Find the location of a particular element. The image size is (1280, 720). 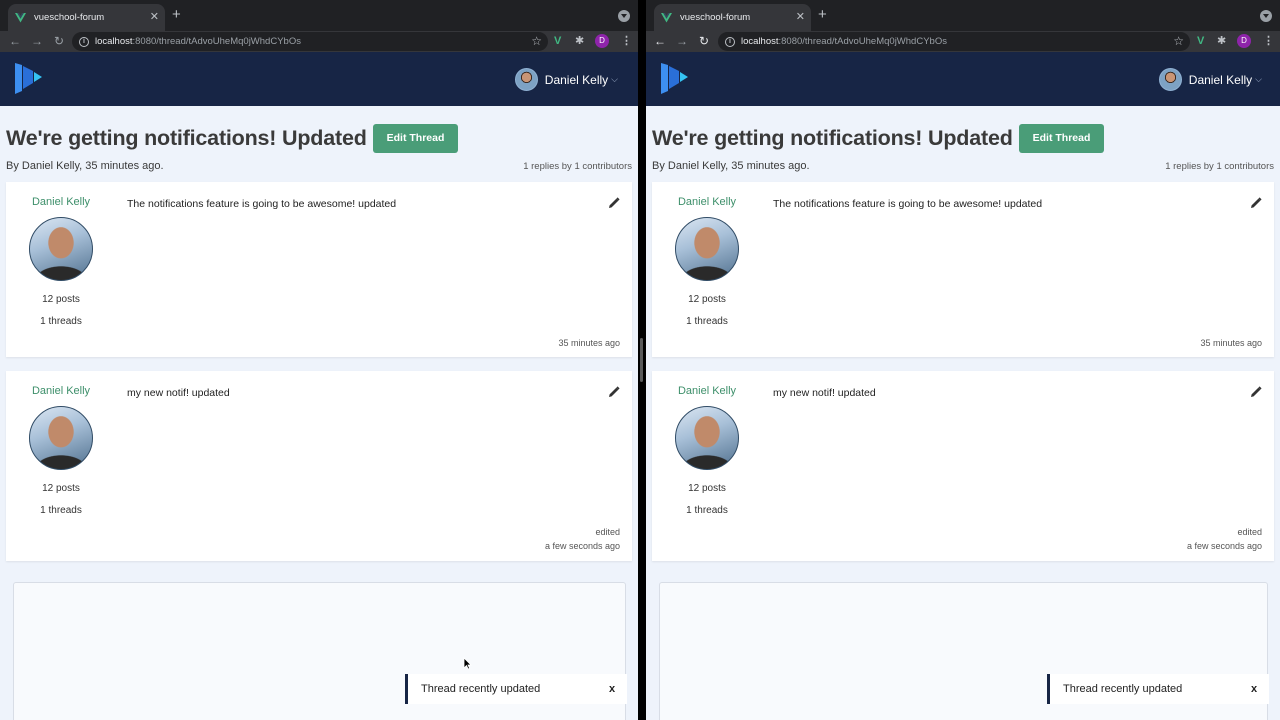

split-divider-handle is located at coordinates (641, 360).